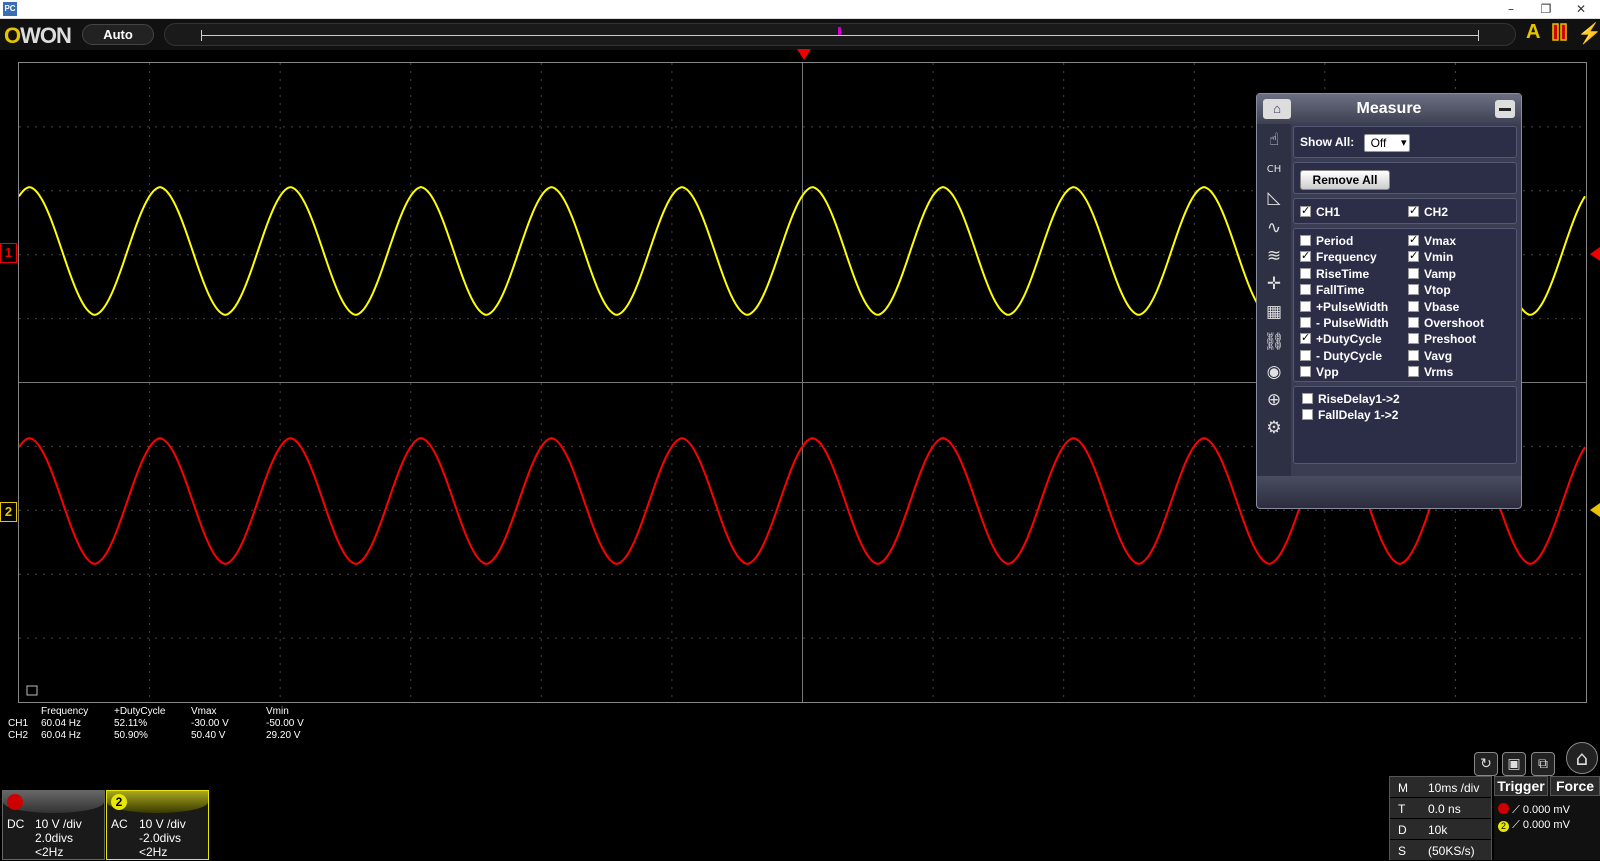  I want to click on ch1-checkbox-row: CH1, so click(1320, 211).